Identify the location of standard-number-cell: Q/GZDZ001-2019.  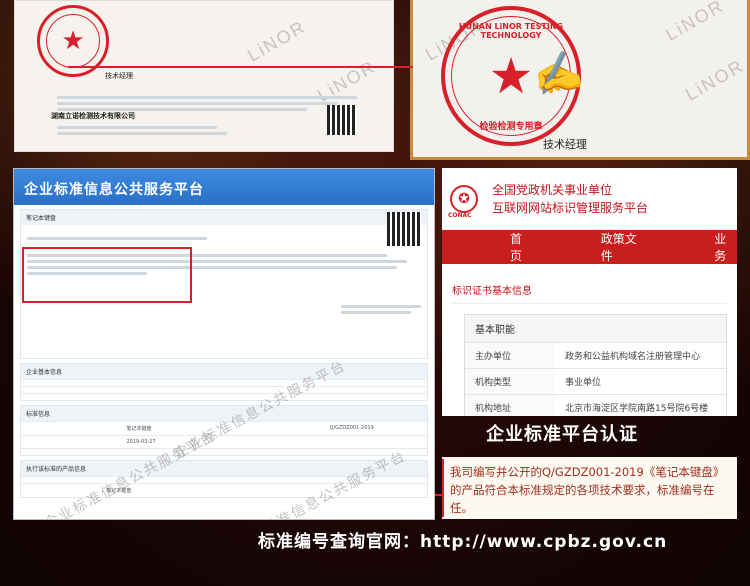
(351, 428).